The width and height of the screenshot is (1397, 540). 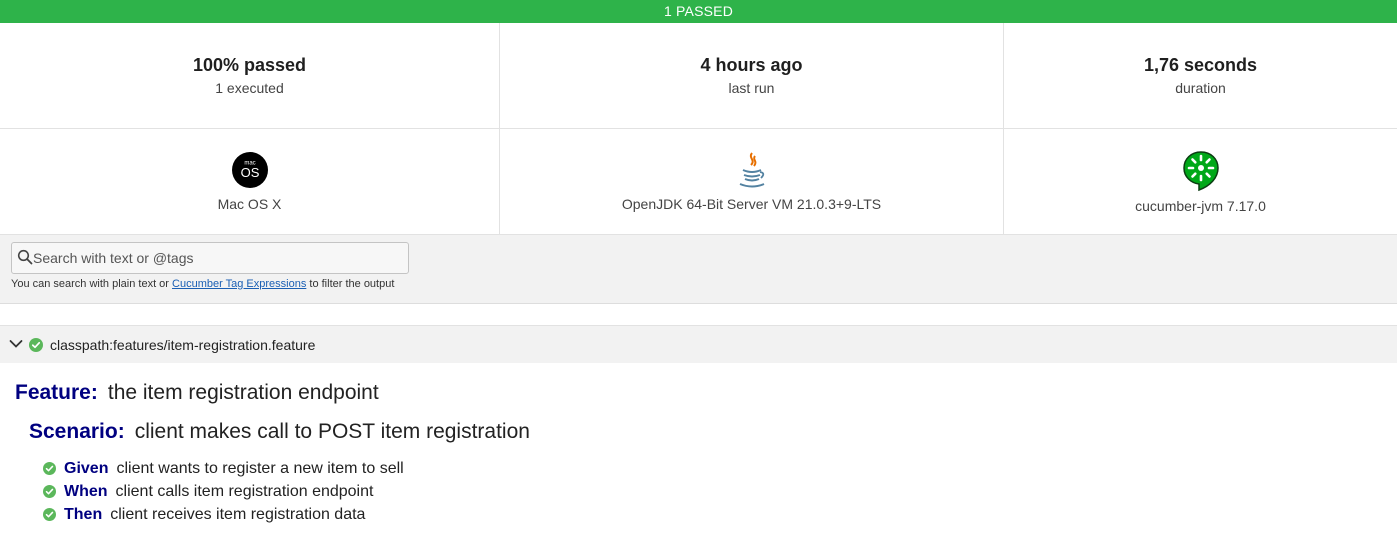 What do you see at coordinates (698, 11) in the screenshot?
I see `status-banner: 1 PASSED` at bounding box center [698, 11].